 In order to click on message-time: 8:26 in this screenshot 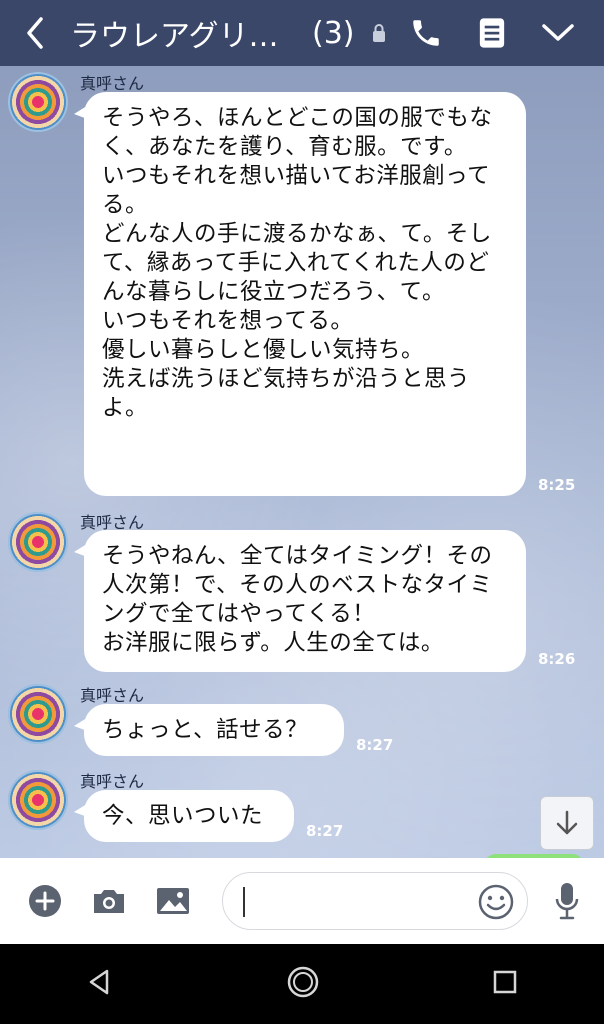, I will do `click(557, 659)`.